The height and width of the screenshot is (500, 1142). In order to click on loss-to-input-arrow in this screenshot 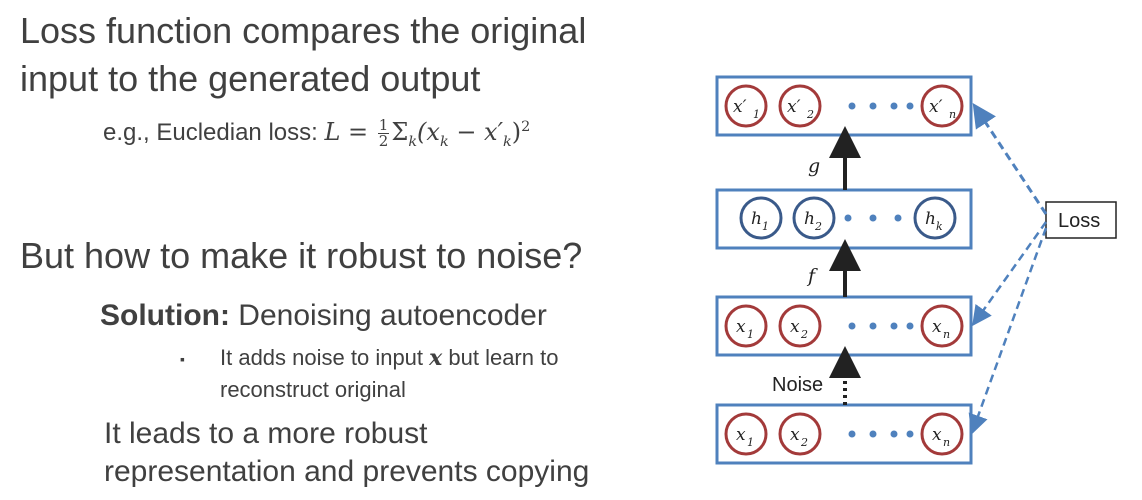, I will do `click(1008, 331)`.